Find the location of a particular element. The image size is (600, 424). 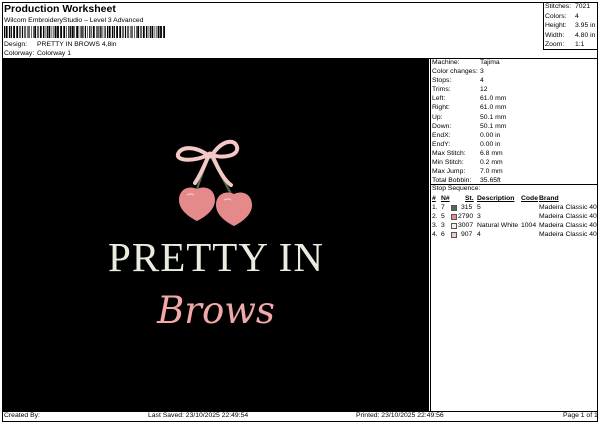

created-by: Created By: is located at coordinates (22, 415).